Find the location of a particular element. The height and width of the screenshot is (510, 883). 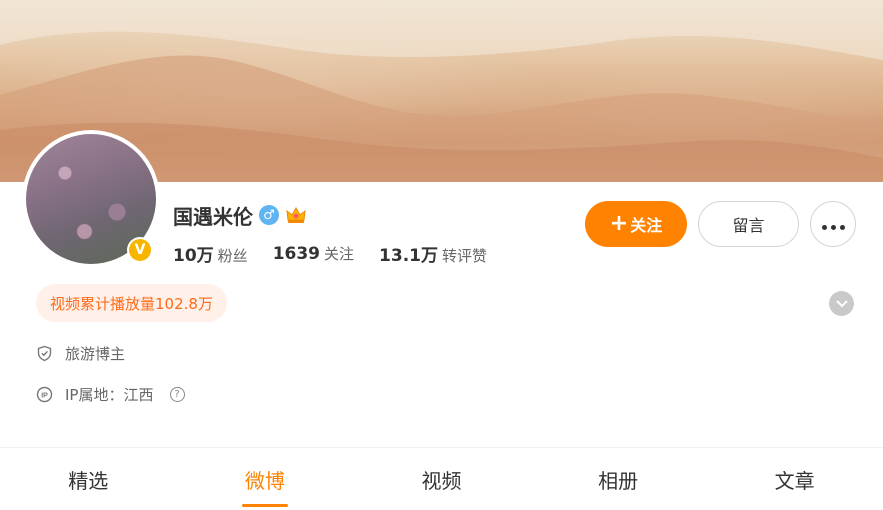

more-button is located at coordinates (833, 224).